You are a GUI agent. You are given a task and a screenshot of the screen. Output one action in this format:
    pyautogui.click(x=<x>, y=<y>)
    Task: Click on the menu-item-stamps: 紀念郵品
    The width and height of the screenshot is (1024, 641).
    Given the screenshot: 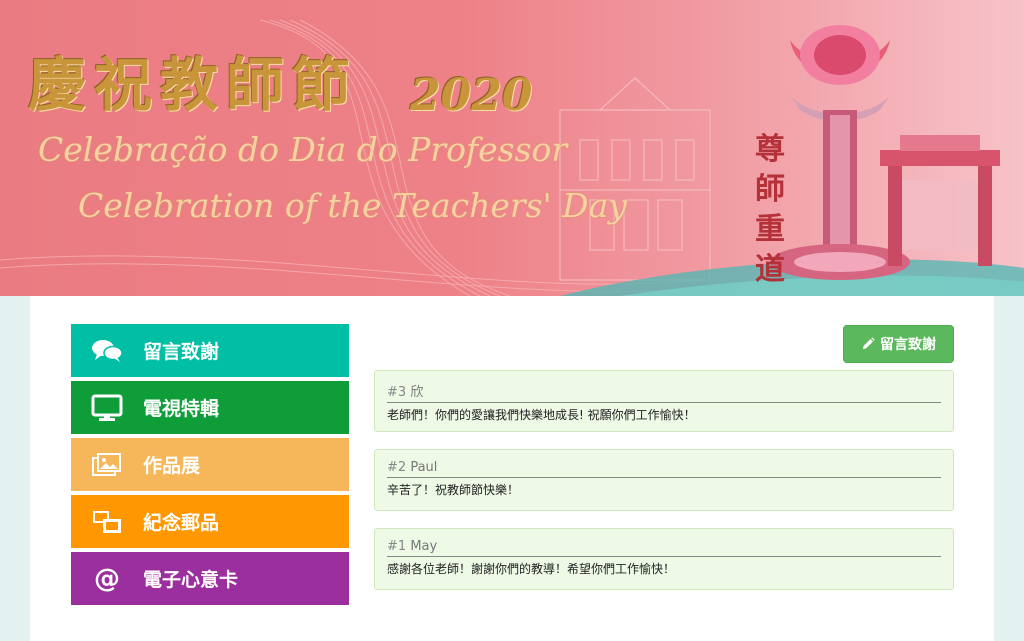 What is the action you would take?
    pyautogui.click(x=210, y=521)
    